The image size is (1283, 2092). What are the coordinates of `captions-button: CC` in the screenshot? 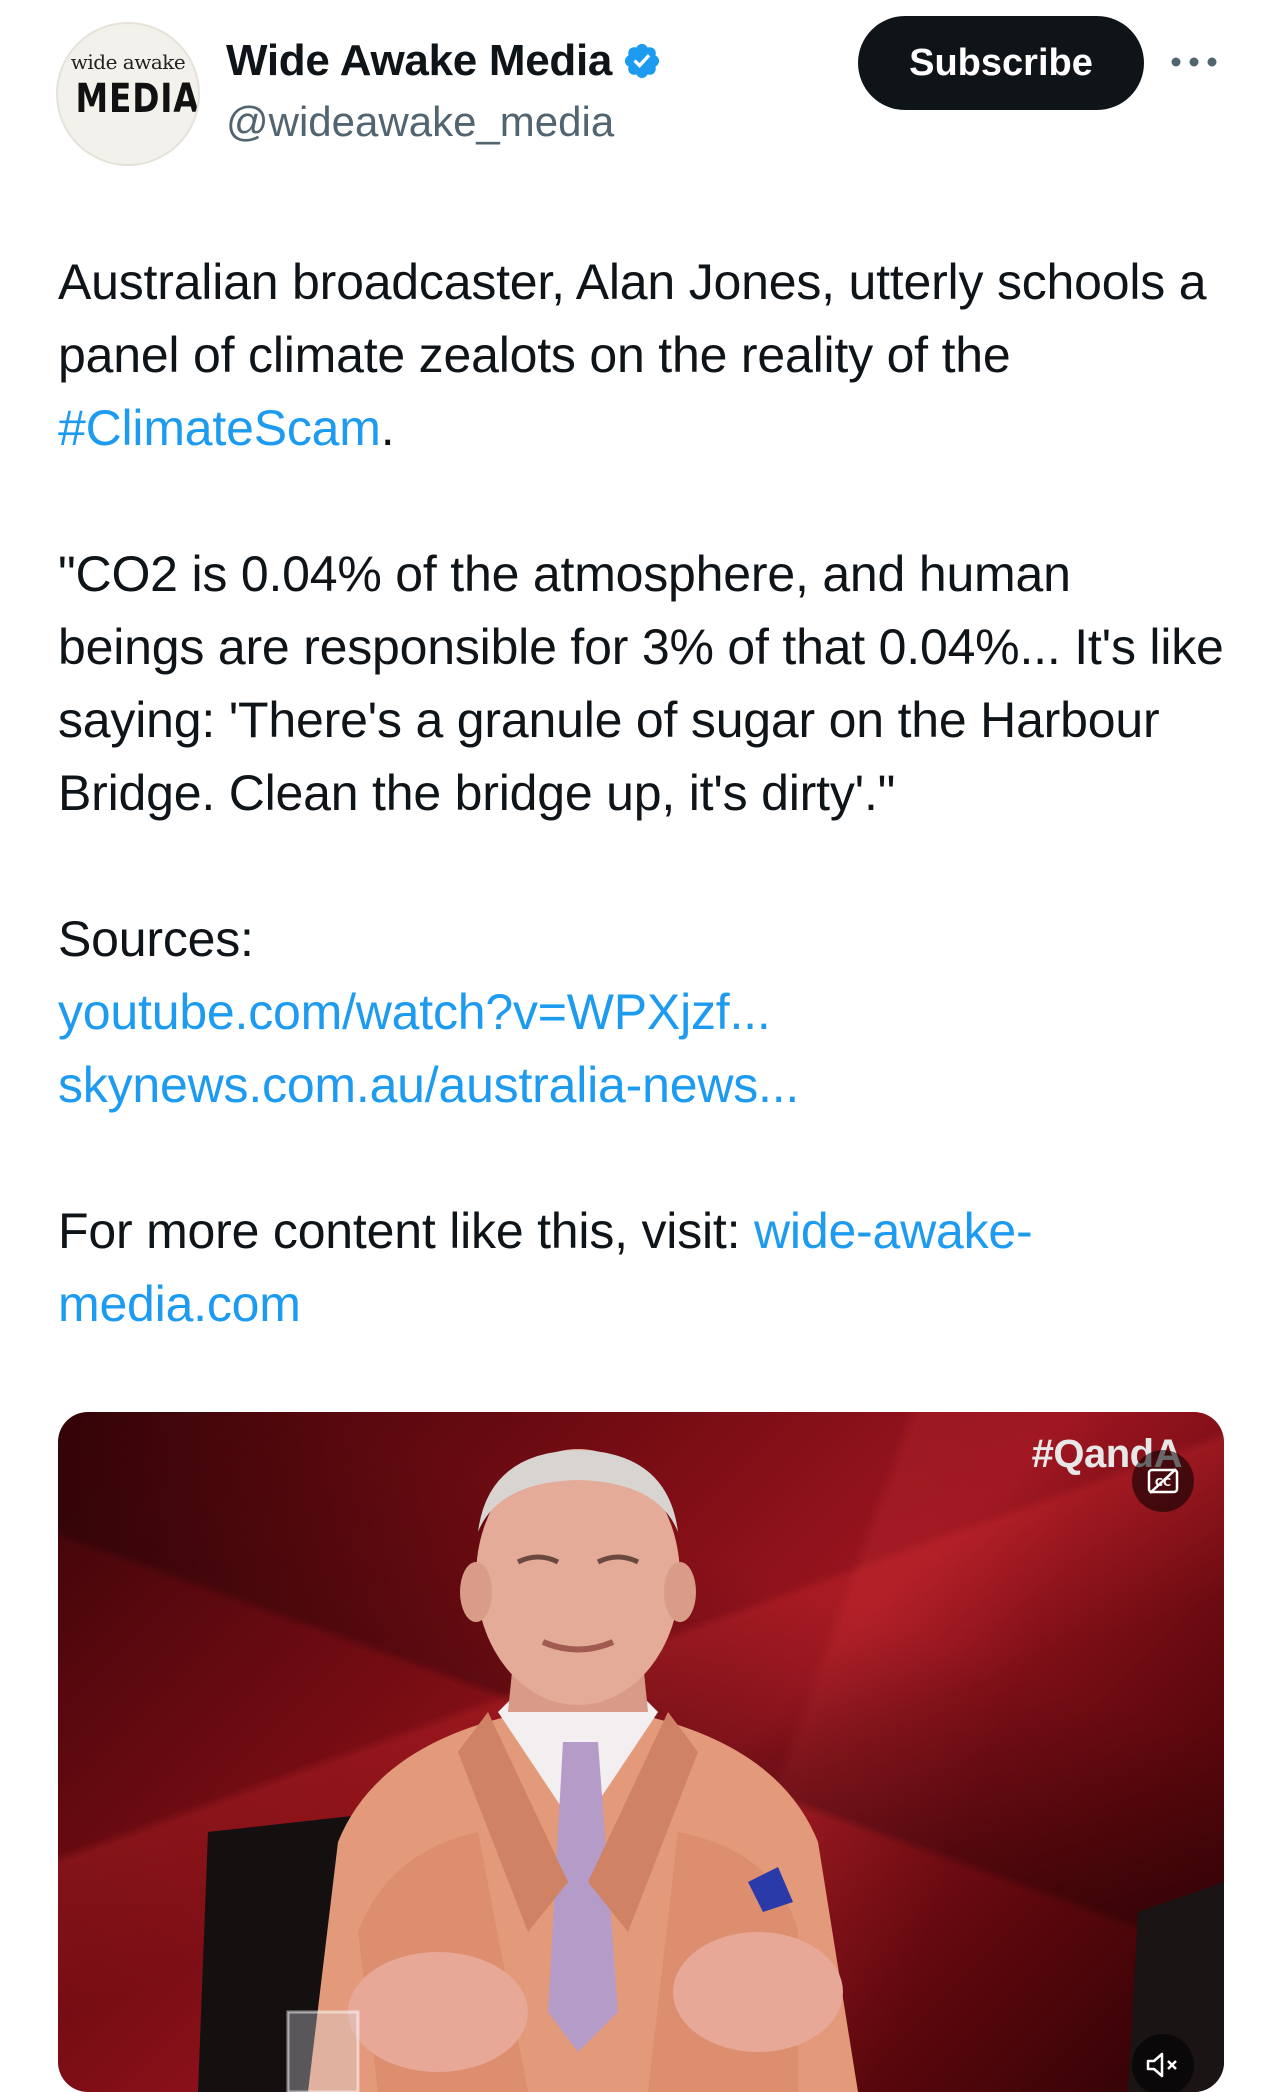 It's located at (1163, 1481).